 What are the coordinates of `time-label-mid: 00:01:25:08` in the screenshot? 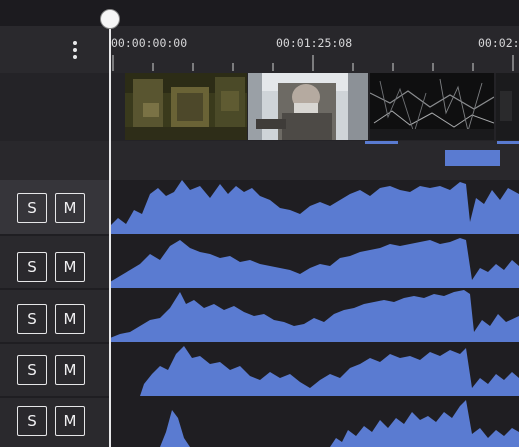 It's located at (314, 43).